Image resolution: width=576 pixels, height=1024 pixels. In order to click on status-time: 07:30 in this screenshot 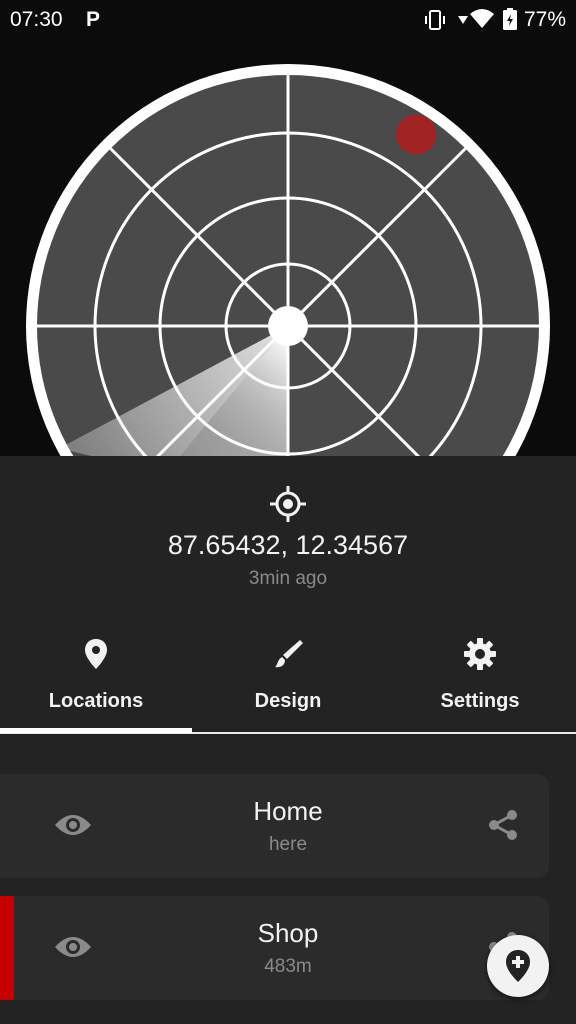, I will do `click(36, 19)`.